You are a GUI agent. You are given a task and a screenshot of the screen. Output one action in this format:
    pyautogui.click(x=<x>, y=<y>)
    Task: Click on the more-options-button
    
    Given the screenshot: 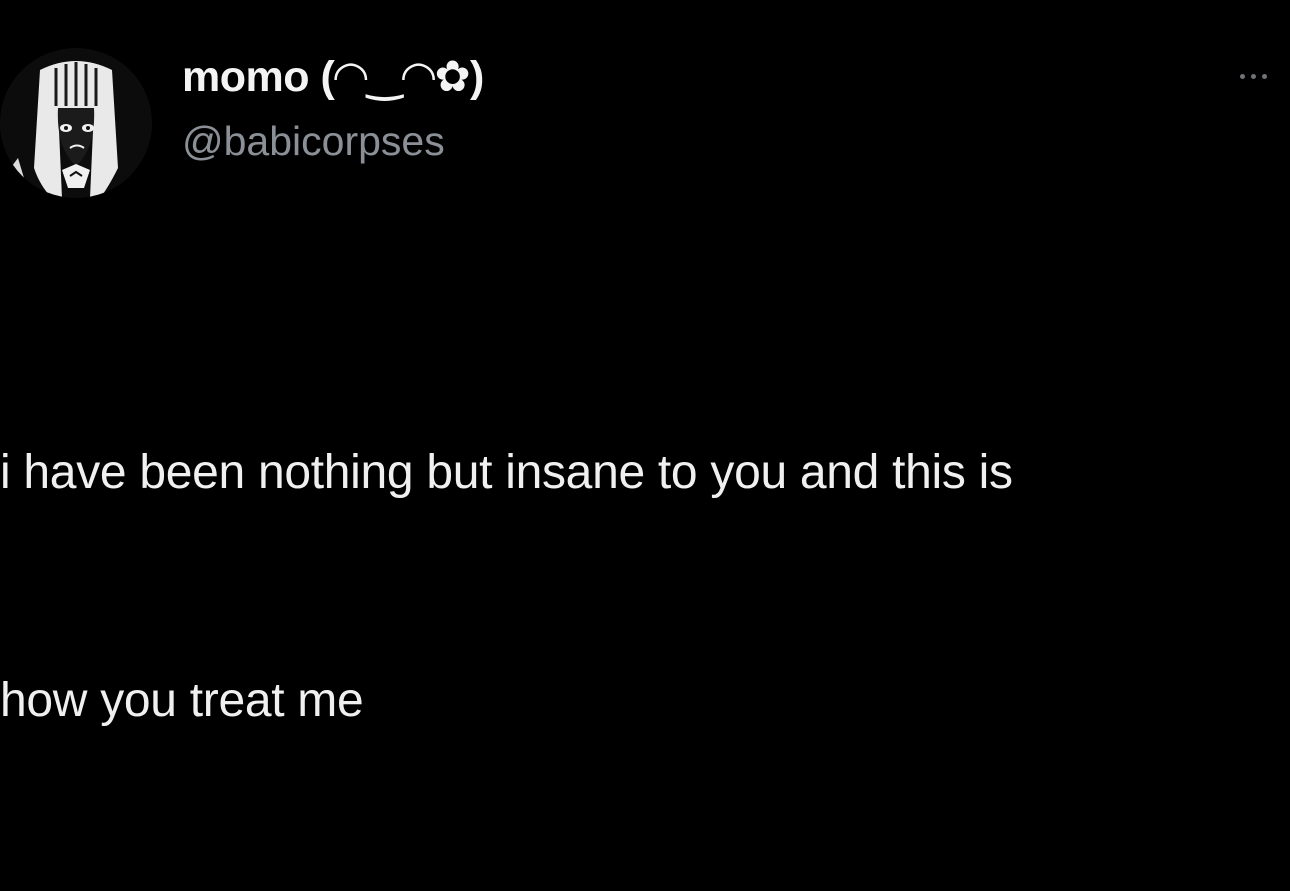 What is the action you would take?
    pyautogui.click(x=1265, y=76)
    